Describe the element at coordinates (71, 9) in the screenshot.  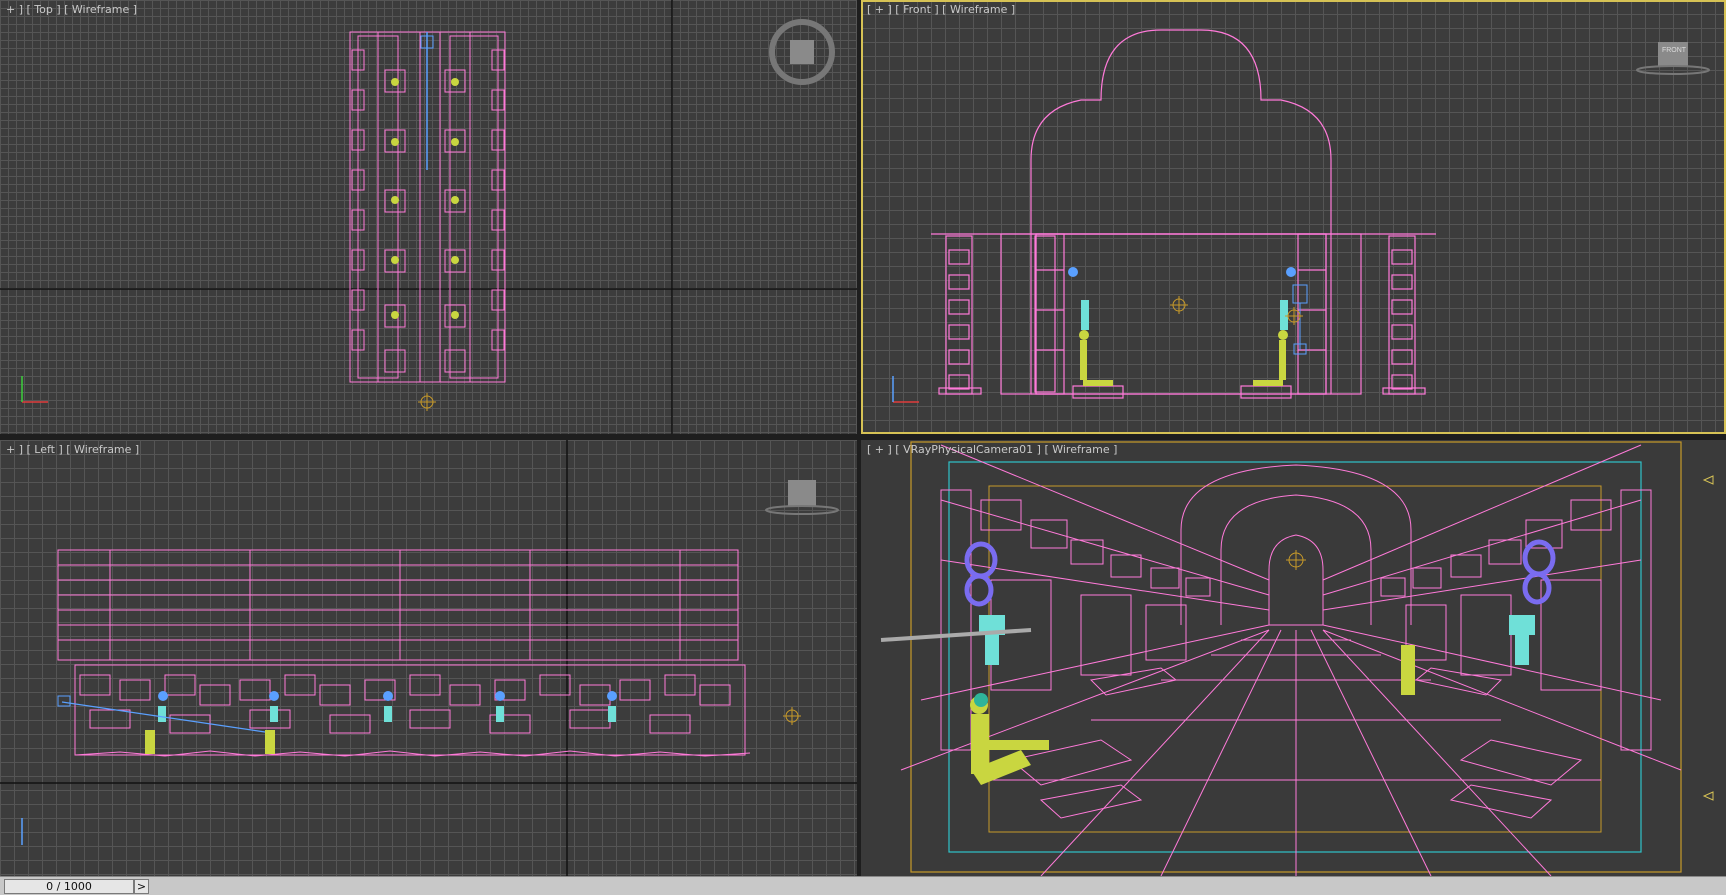
I see `viewport-label-top: + ] [ Top ] [ Wireframe ]` at that location.